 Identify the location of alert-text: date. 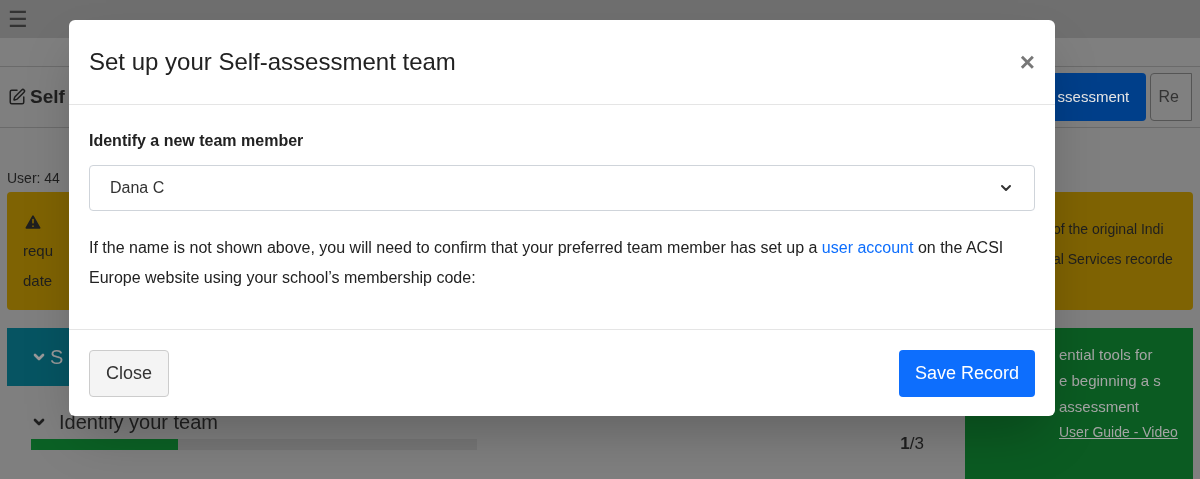
(38, 281).